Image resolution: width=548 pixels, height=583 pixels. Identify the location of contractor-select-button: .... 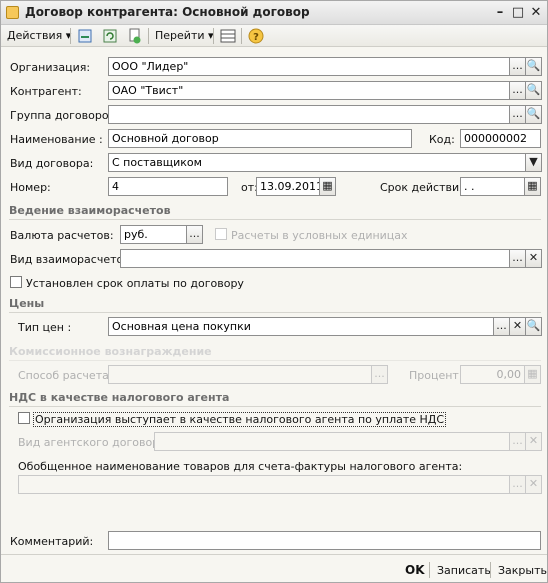
(517, 90).